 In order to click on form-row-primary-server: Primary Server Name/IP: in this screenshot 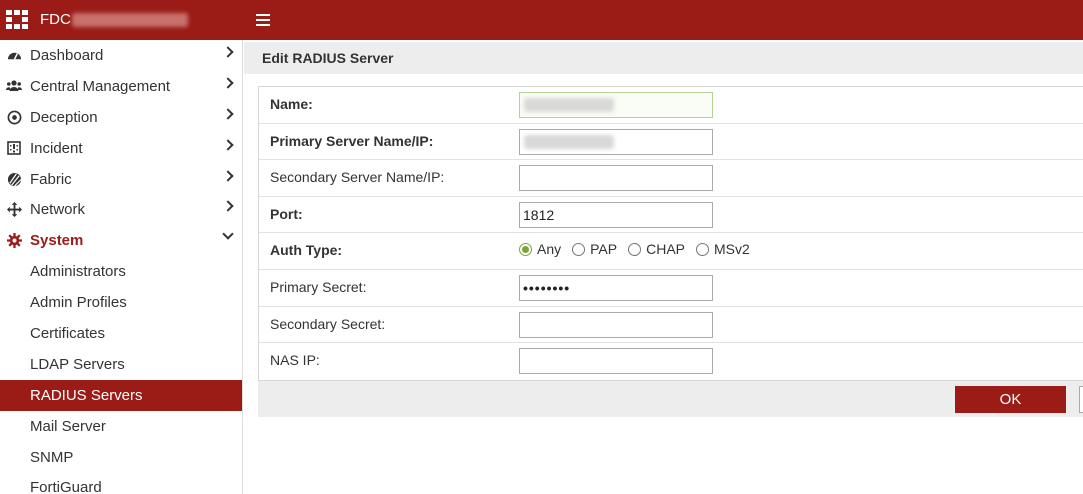, I will do `click(671, 142)`.